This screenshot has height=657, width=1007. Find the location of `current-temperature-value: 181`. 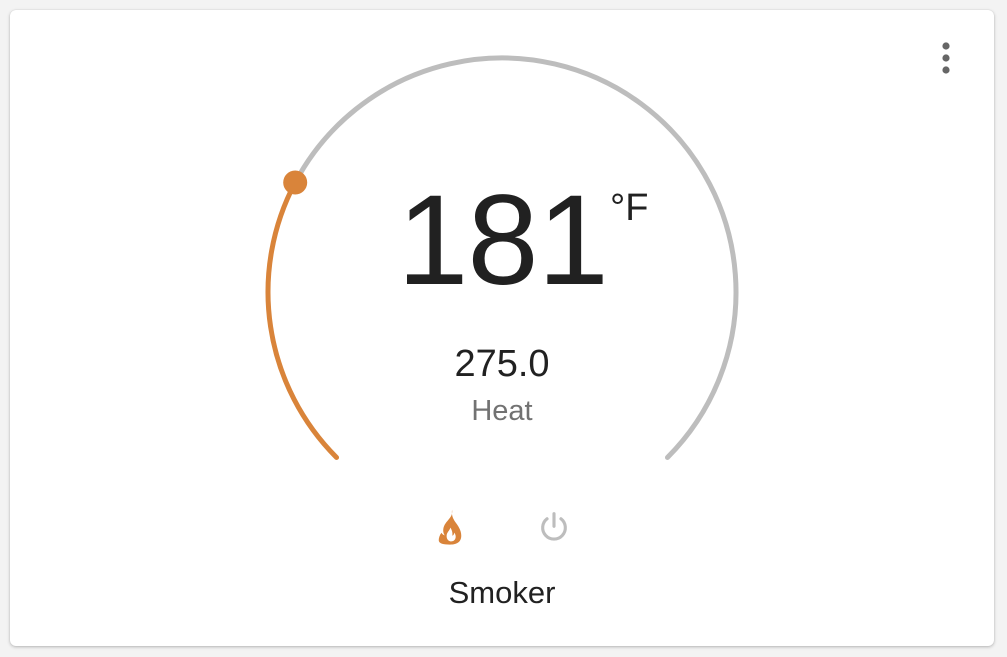

current-temperature-value: 181 is located at coordinates (503, 240).